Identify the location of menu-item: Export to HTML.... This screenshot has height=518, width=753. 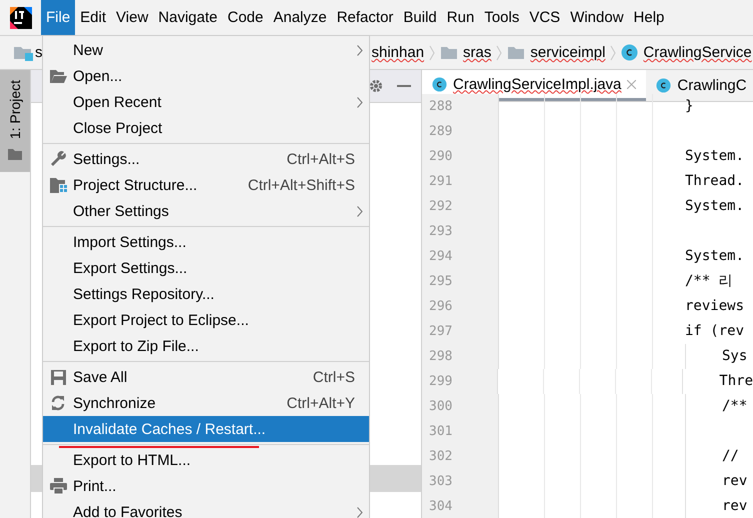
(206, 460).